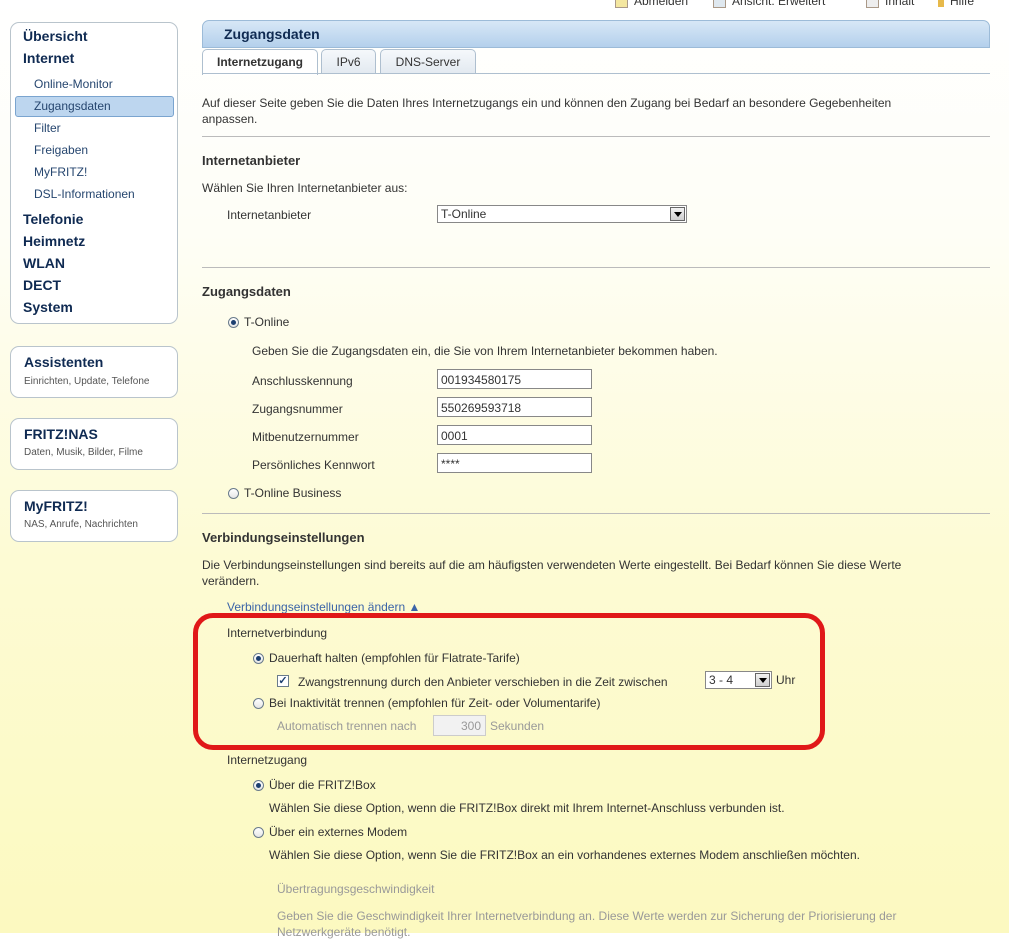 The image size is (1009, 939). What do you see at coordinates (562, 214) in the screenshot?
I see `provider-select: T-Online` at bounding box center [562, 214].